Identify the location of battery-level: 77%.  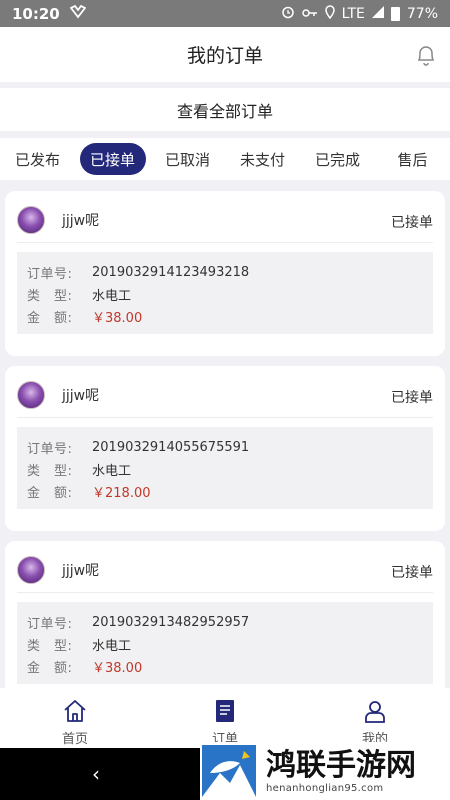
(422, 13).